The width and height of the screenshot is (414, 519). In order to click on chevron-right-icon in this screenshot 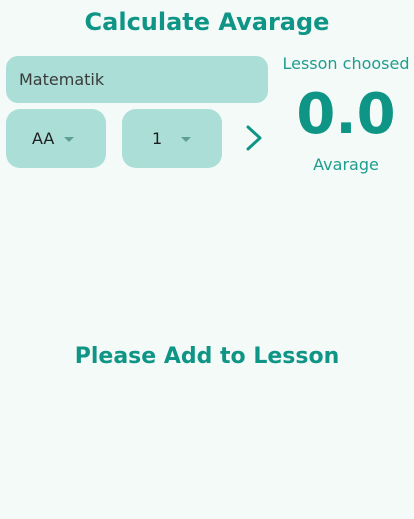, I will do `click(254, 138)`.